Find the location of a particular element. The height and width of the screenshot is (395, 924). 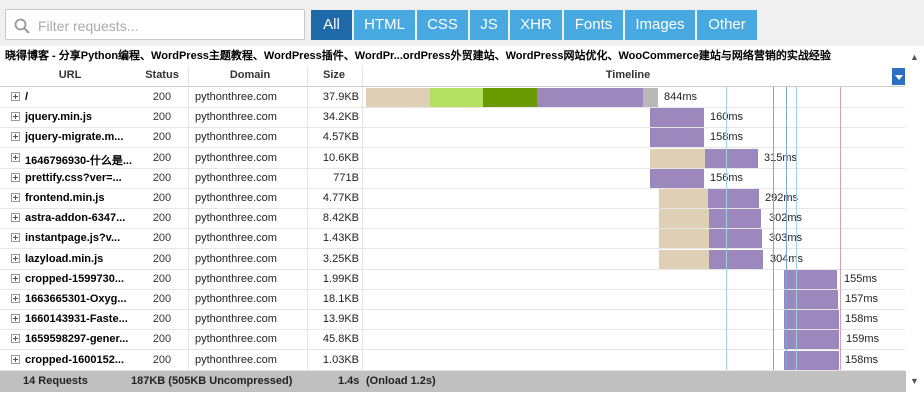

column-header-size: Size is located at coordinates (334, 75).